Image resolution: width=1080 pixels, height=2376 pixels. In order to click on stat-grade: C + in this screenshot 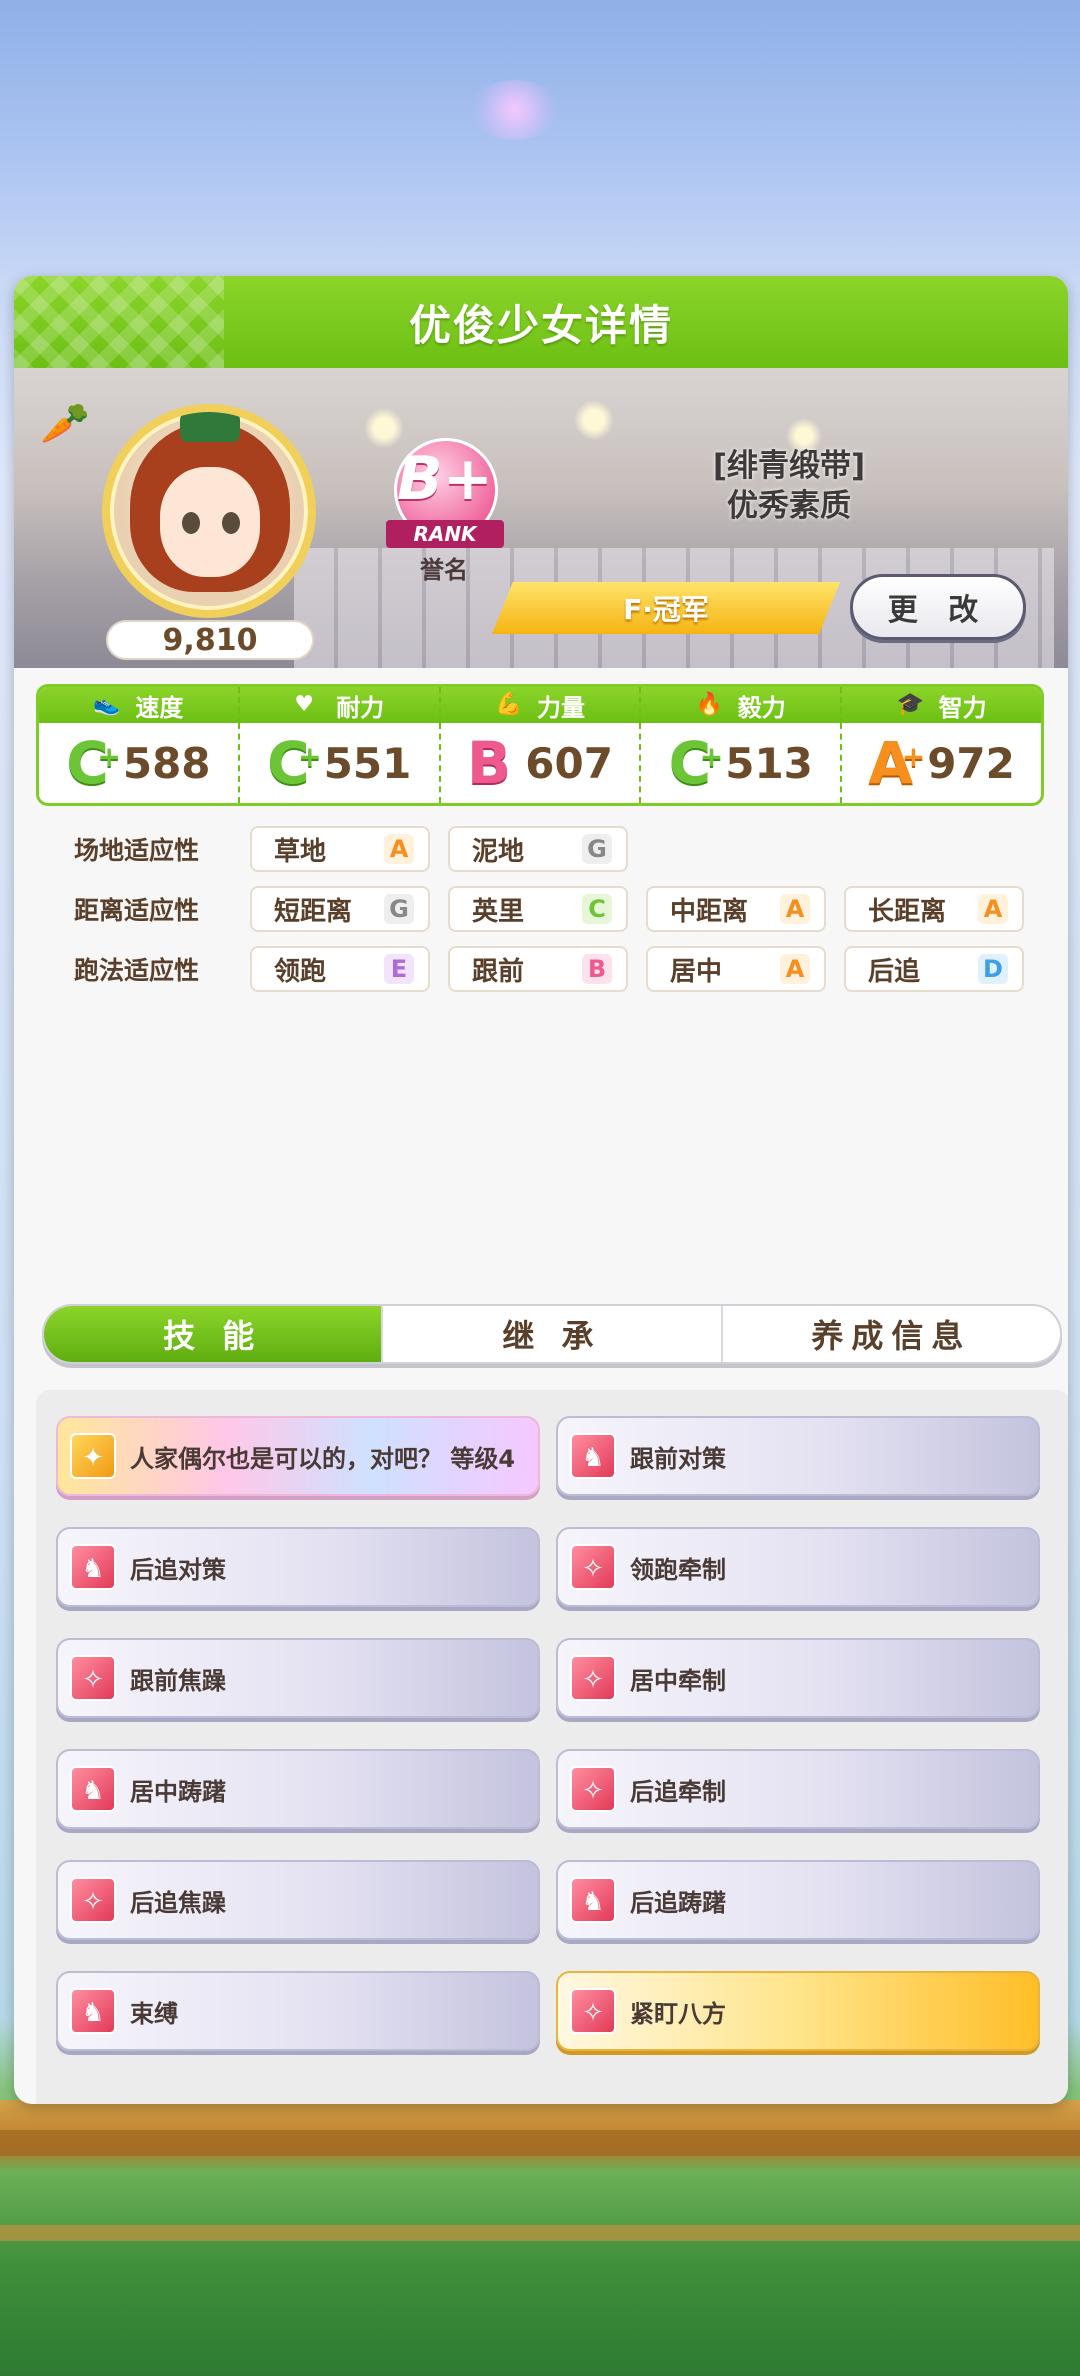, I will do `click(294, 763)`.